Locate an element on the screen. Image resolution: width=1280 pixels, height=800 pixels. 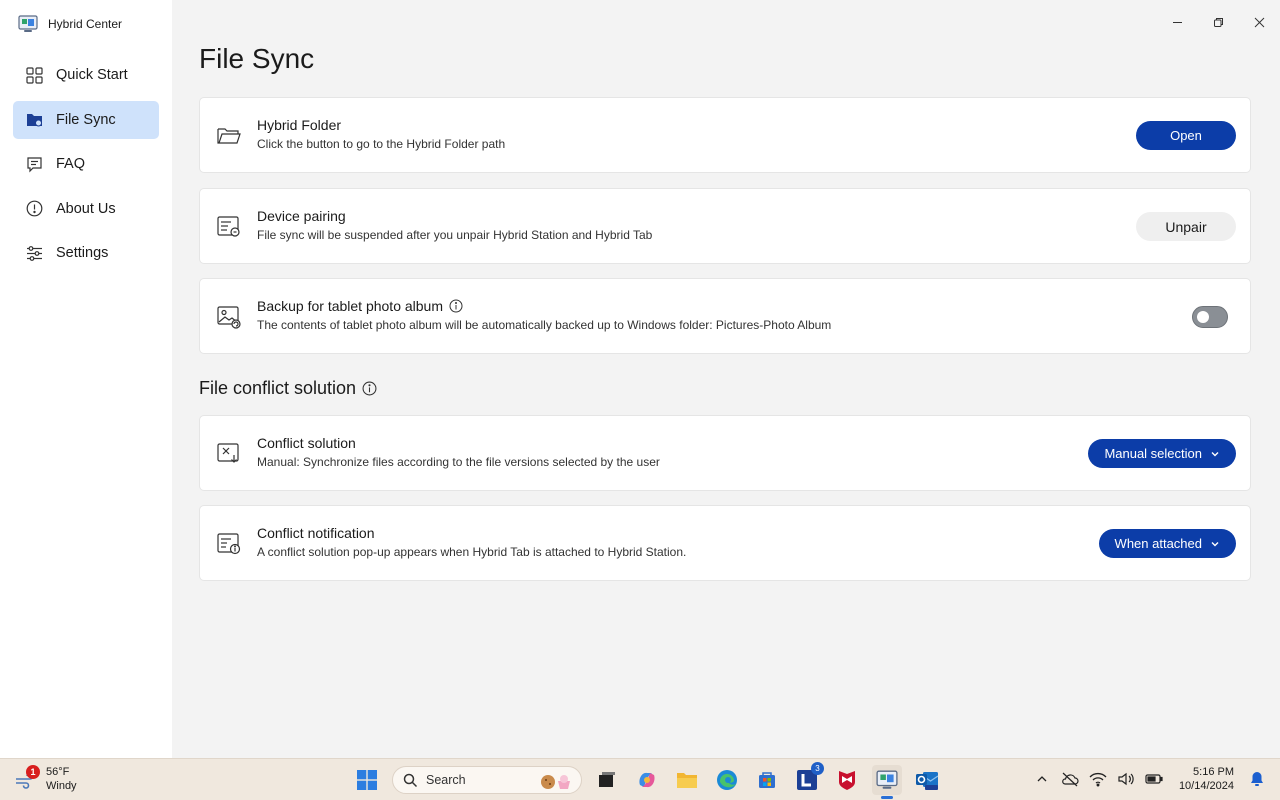
backup-toggle is located at coordinates (1210, 317).